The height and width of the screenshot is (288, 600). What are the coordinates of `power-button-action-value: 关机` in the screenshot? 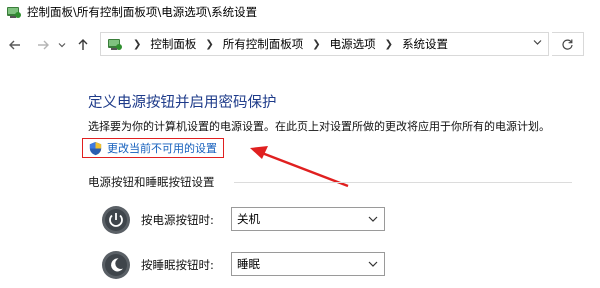 It's located at (248, 219).